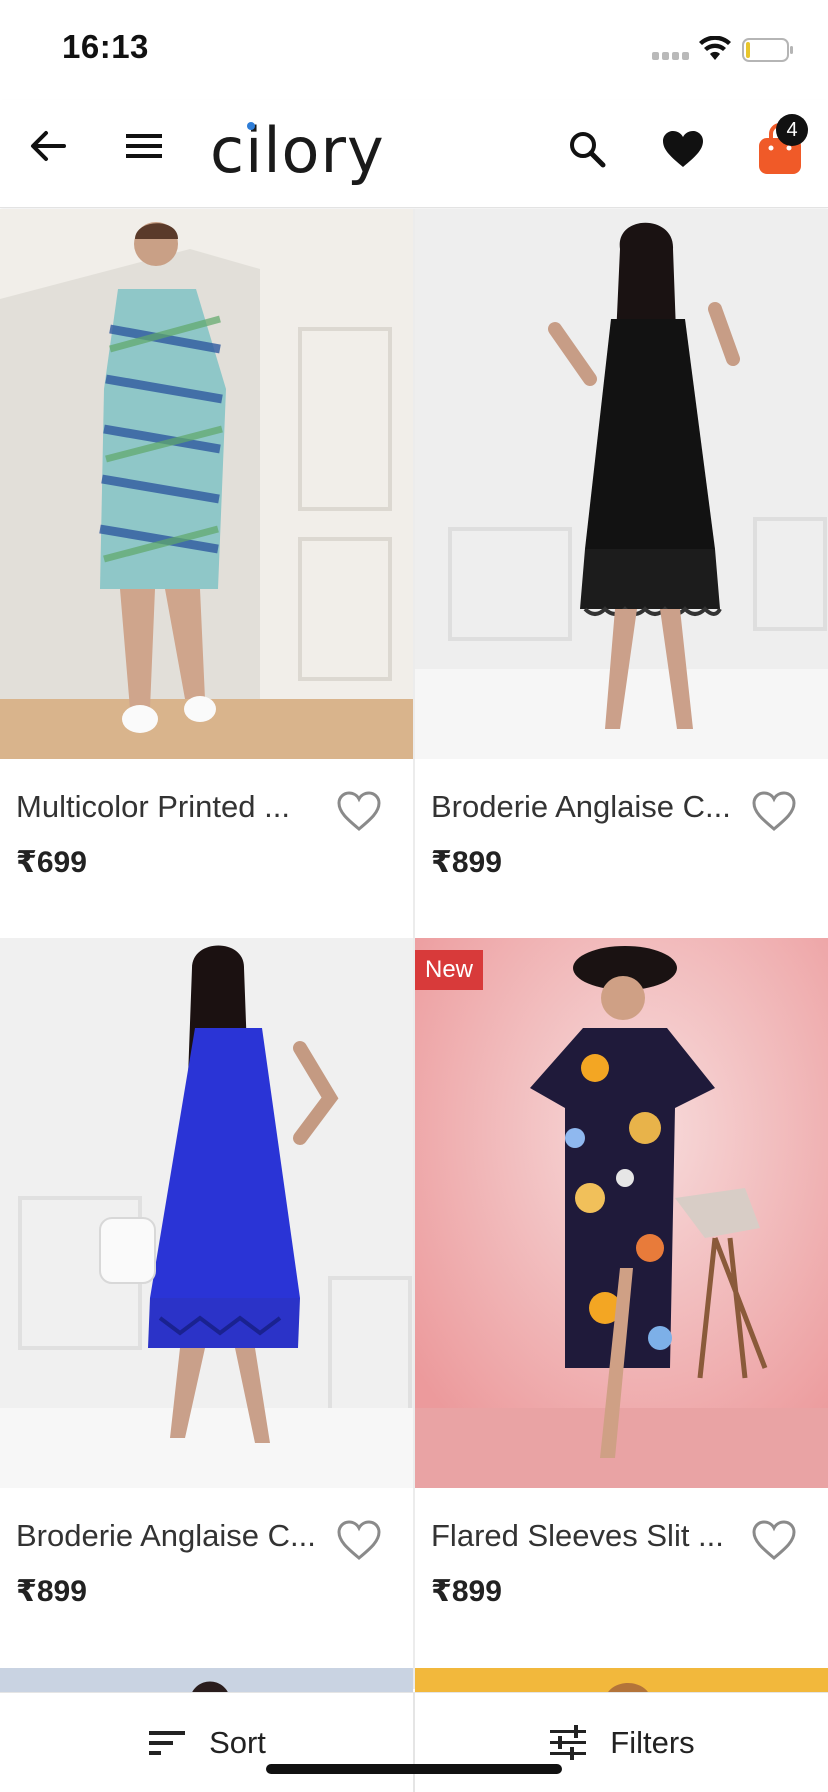 This screenshot has width=828, height=1792. I want to click on bottom-action-bar: Sort Filters, so click(414, 1742).